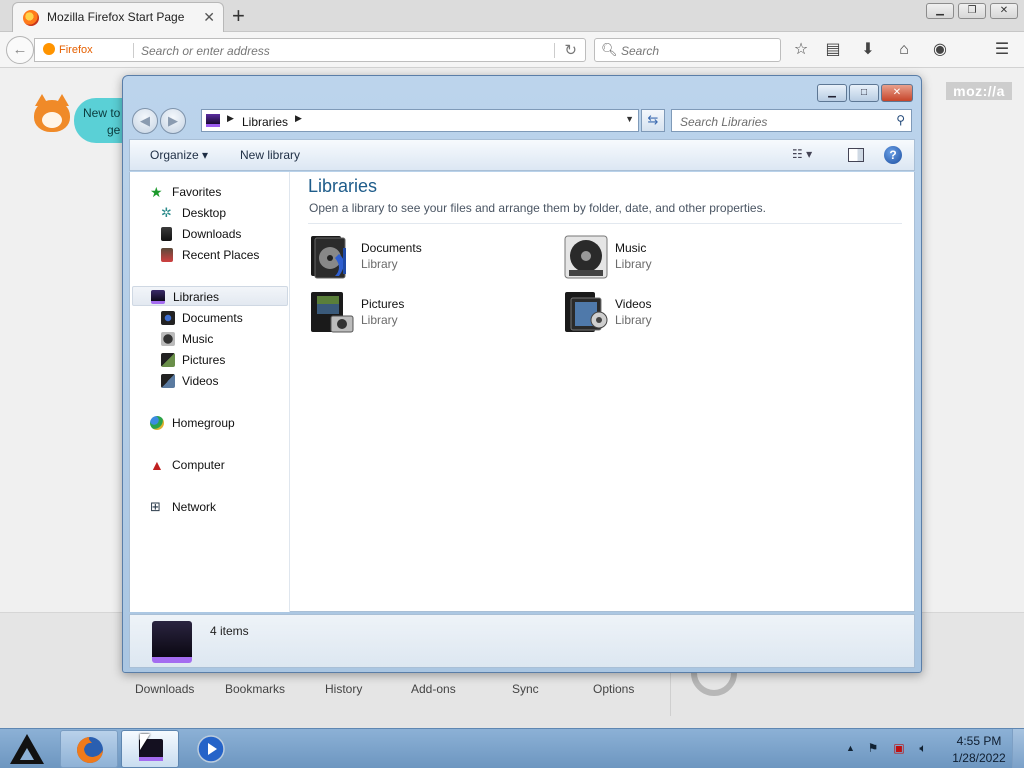 The image size is (1024, 768). What do you see at coordinates (570, 50) in the screenshot?
I see `reload-icon: ↻` at bounding box center [570, 50].